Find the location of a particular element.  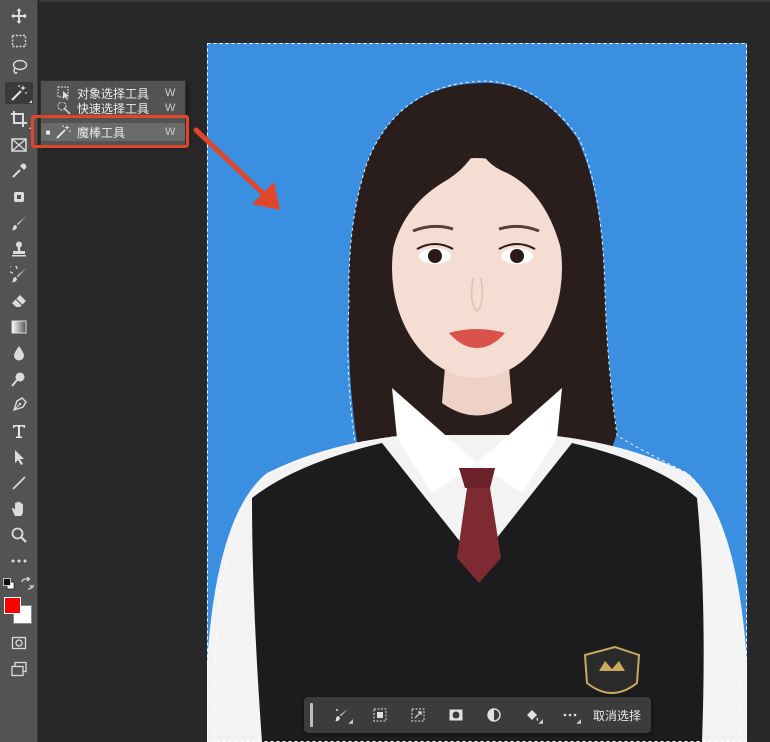

type-icon is located at coordinates (19, 431).